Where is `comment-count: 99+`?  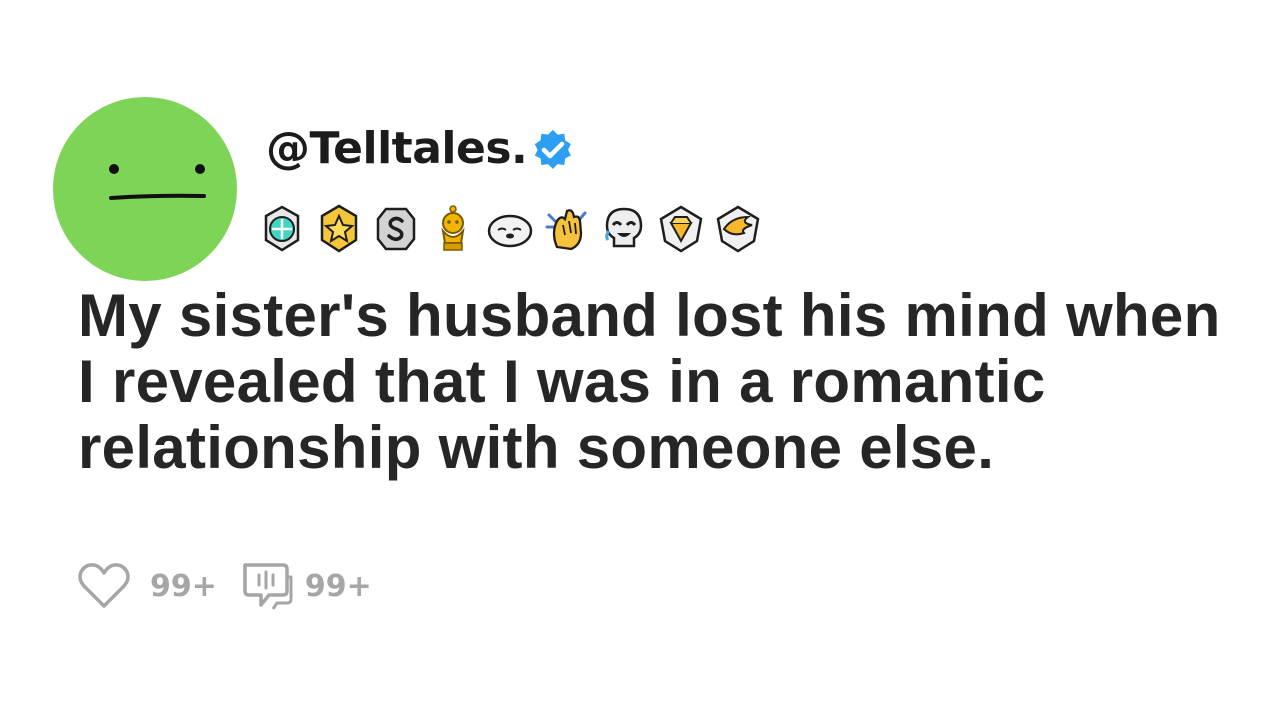 comment-count: 99+ is located at coordinates (338, 586).